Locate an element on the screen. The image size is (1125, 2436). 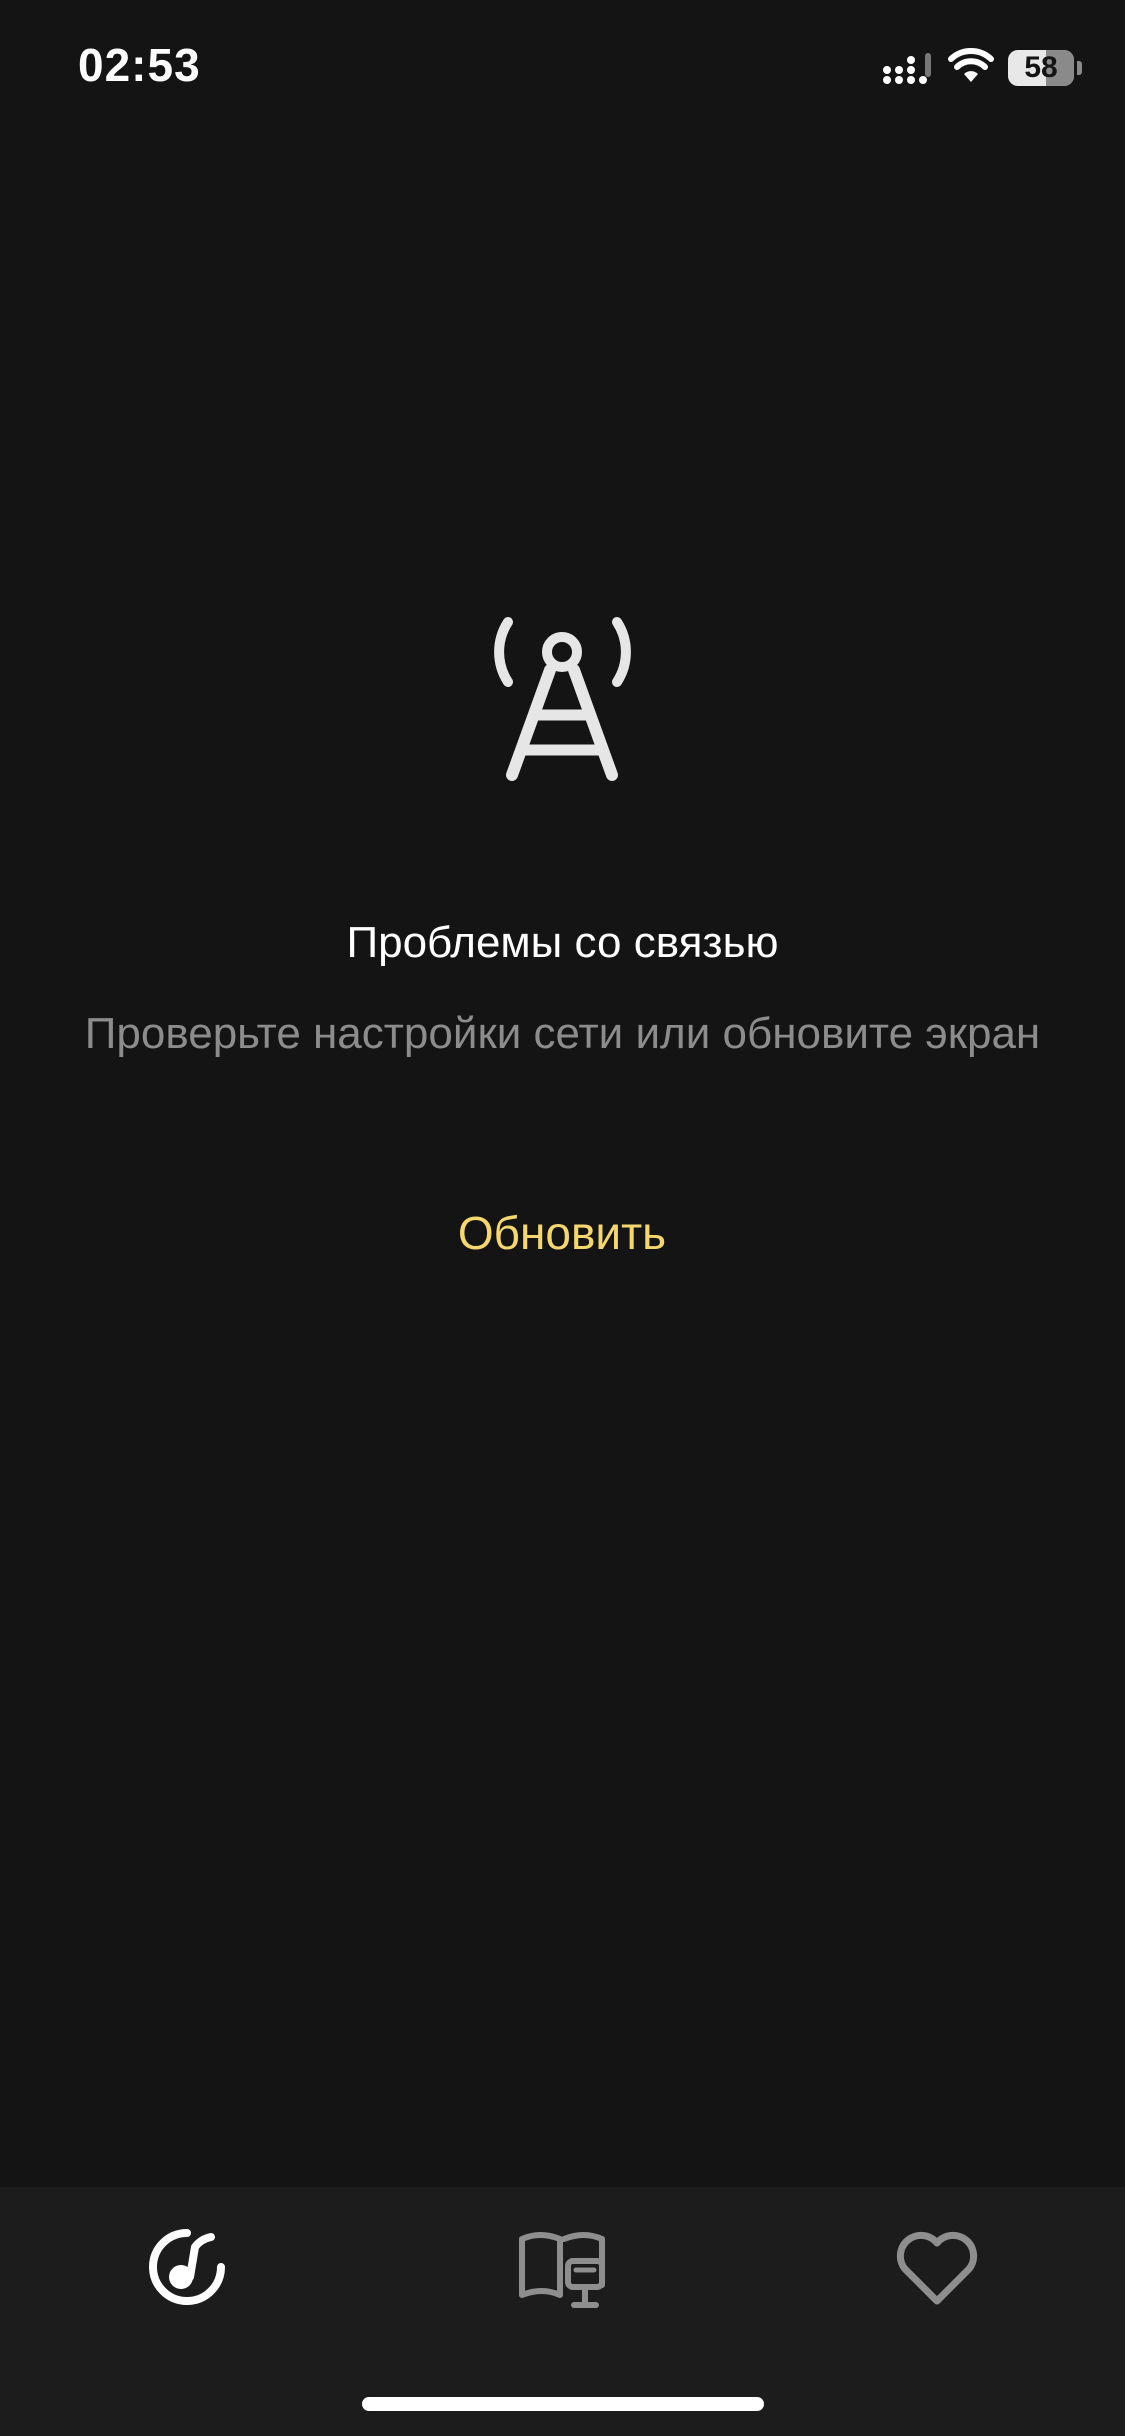
tab-music is located at coordinates (187, 2267).